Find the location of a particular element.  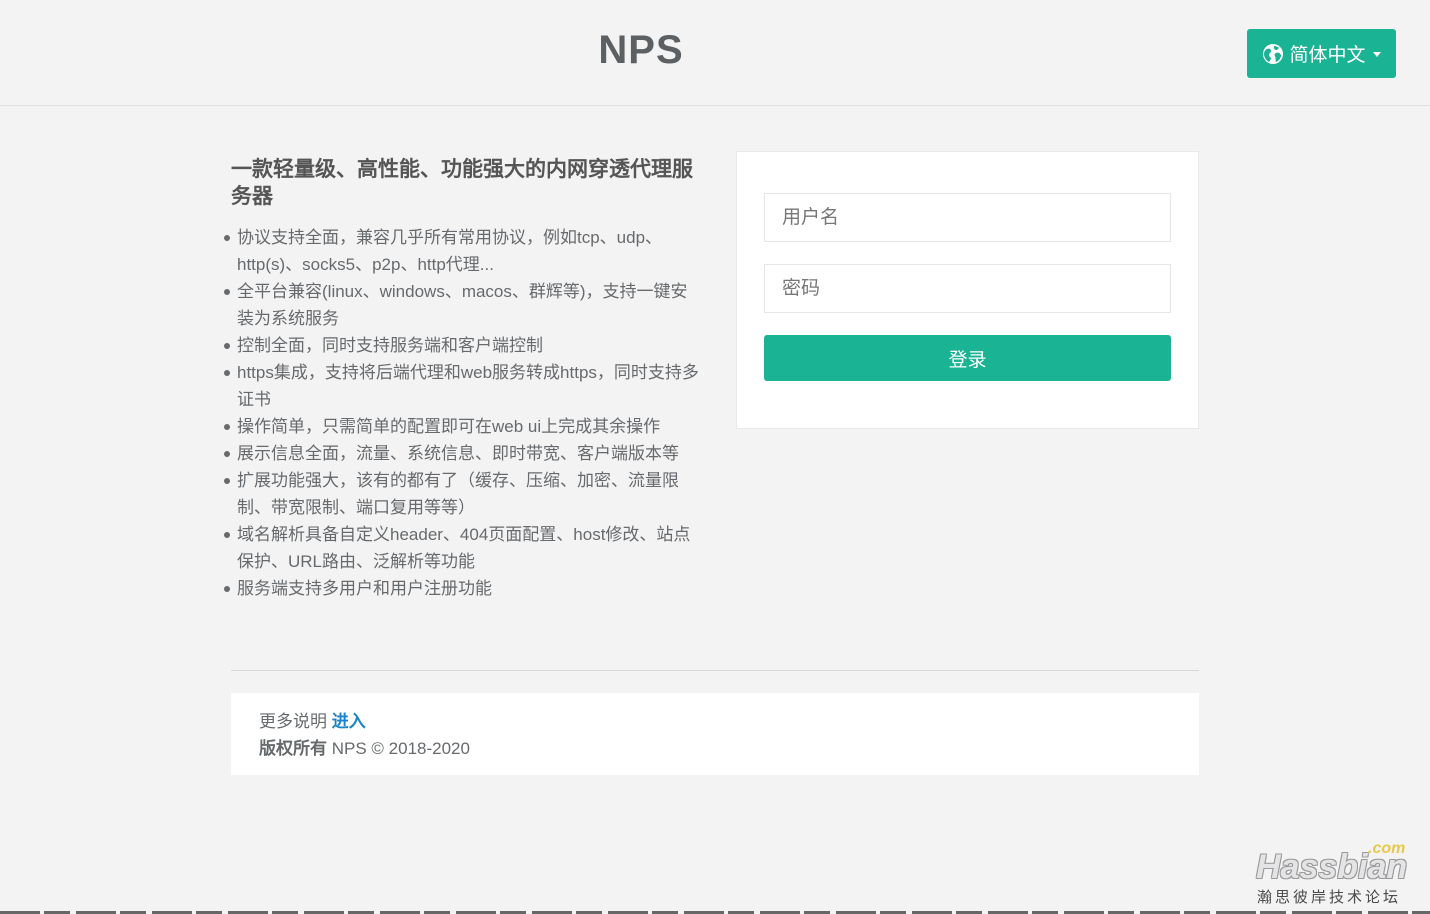

language-dropdown-button: 简体中文 is located at coordinates (1321, 53).